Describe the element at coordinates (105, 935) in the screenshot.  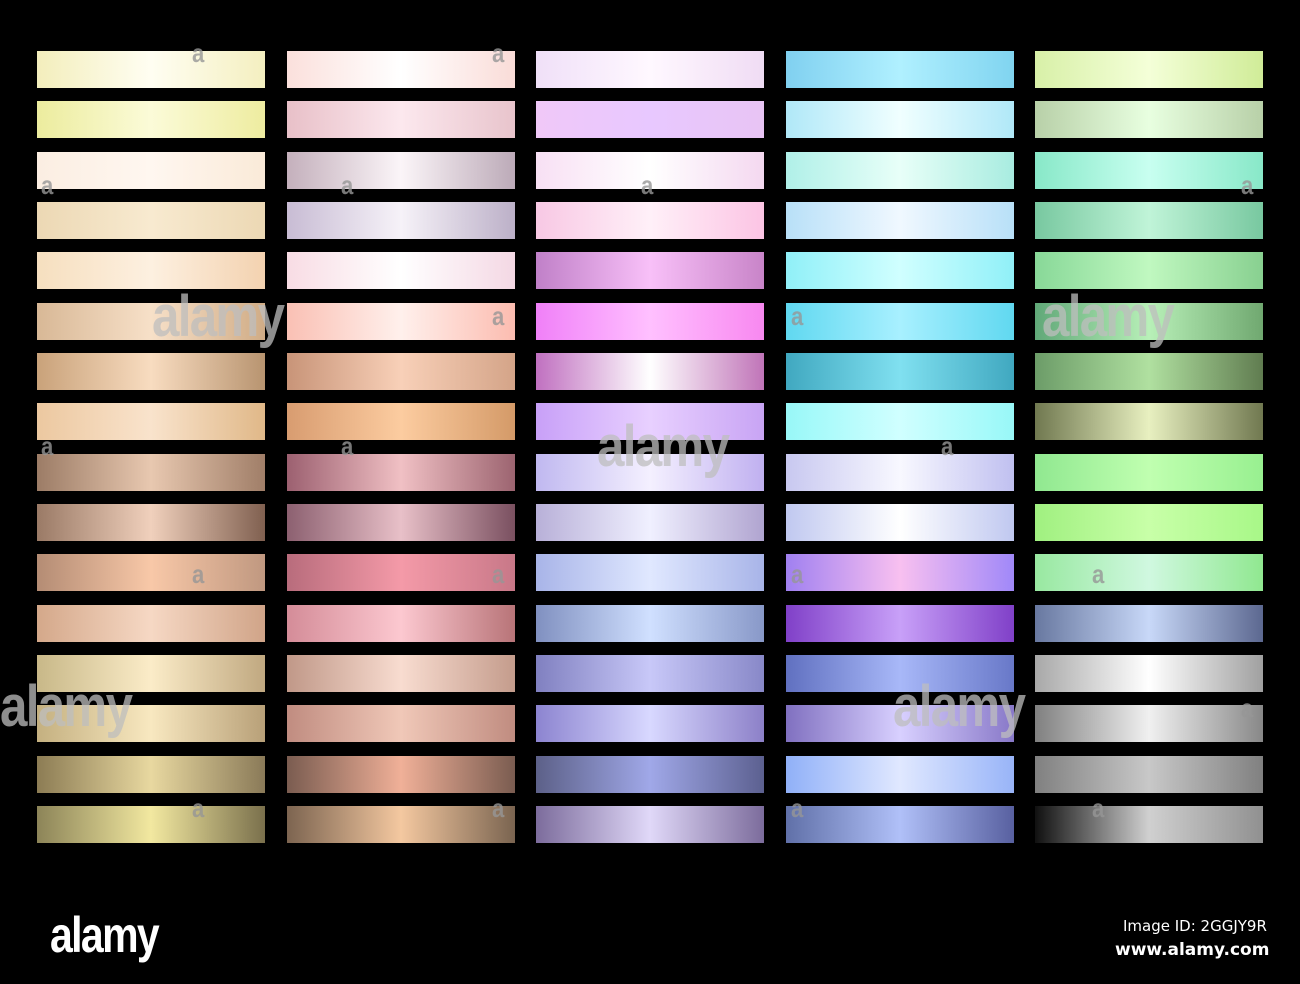
I see `alamy-logo: alamy` at that location.